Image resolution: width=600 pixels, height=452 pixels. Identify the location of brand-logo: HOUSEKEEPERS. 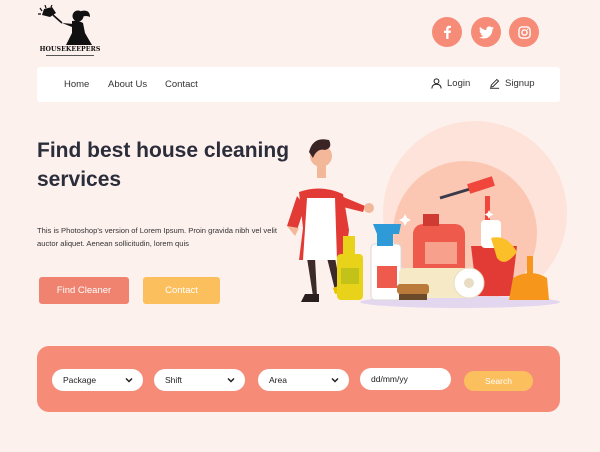
(70, 32).